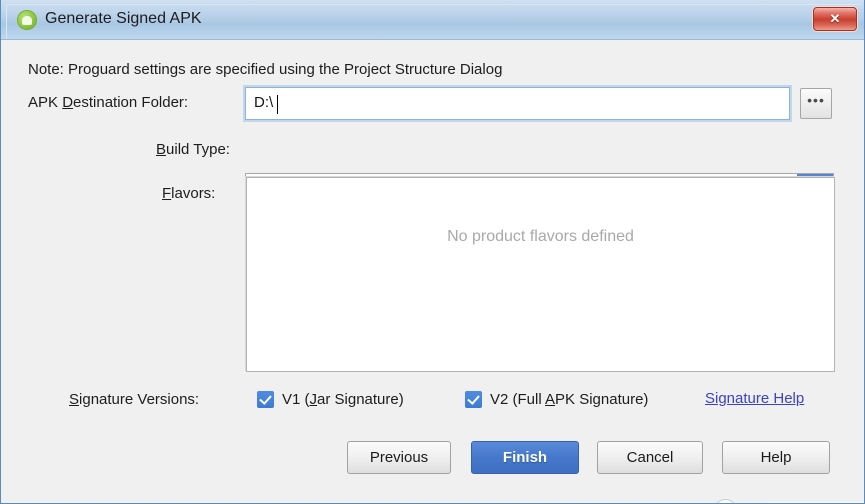  Describe the element at coordinates (517, 103) in the screenshot. I see `destination-folder-input: D:\` at that location.